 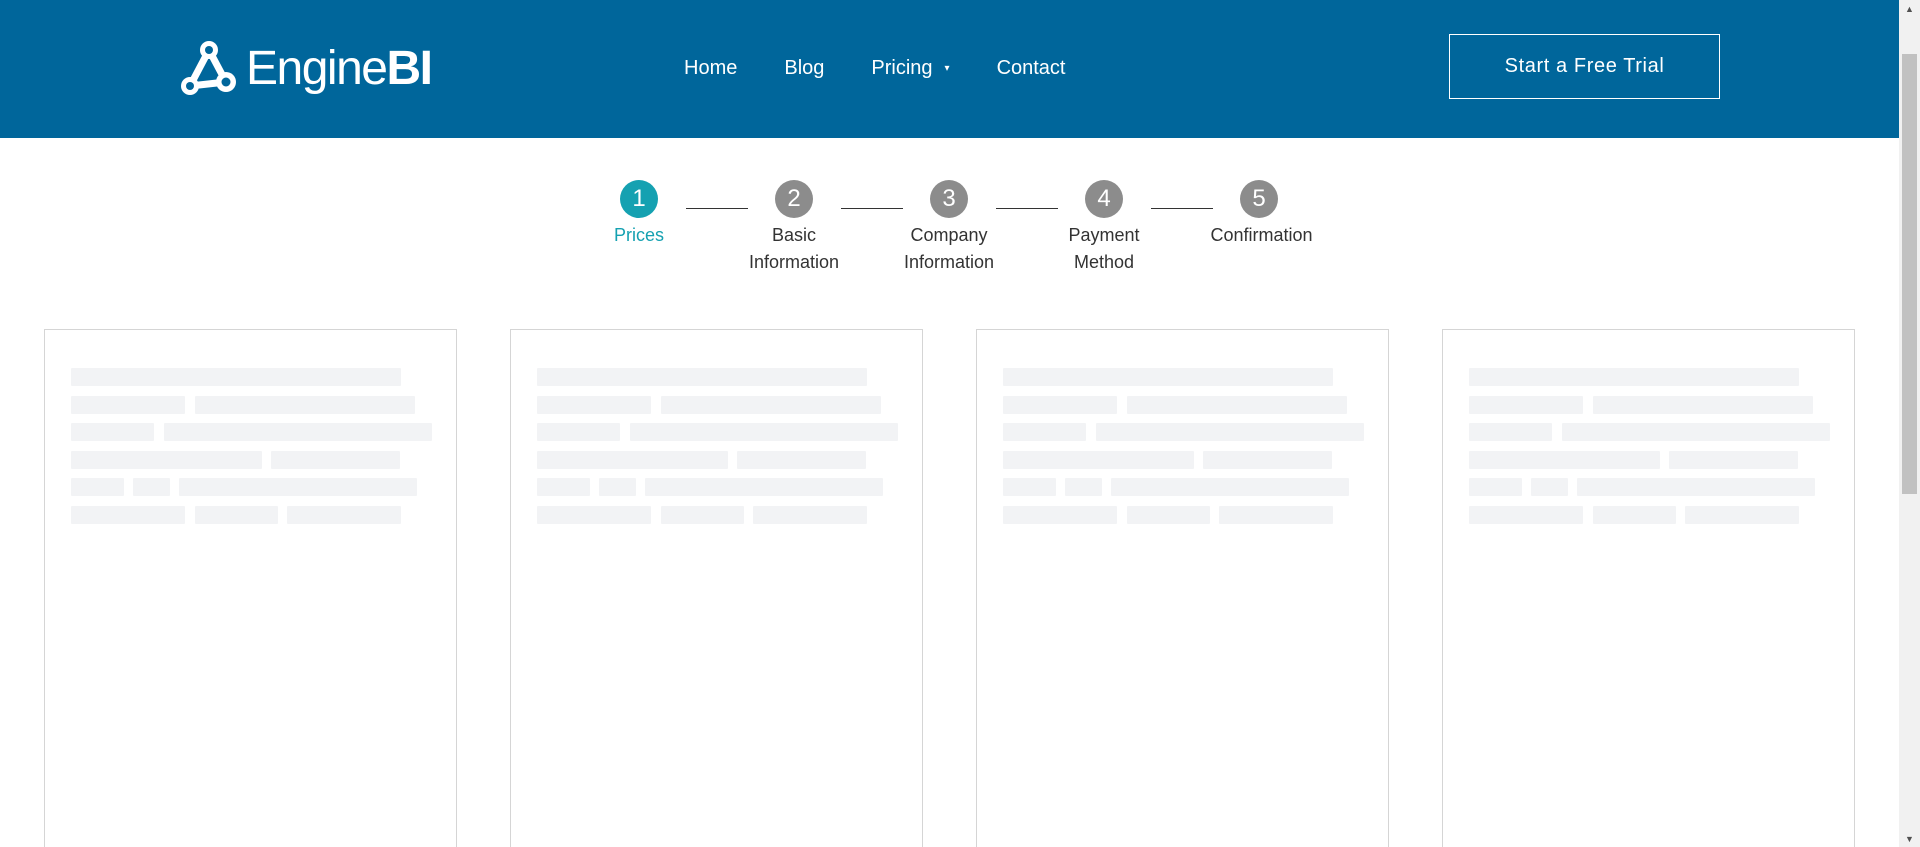 I want to click on nav-home-label: Home, so click(x=711, y=67).